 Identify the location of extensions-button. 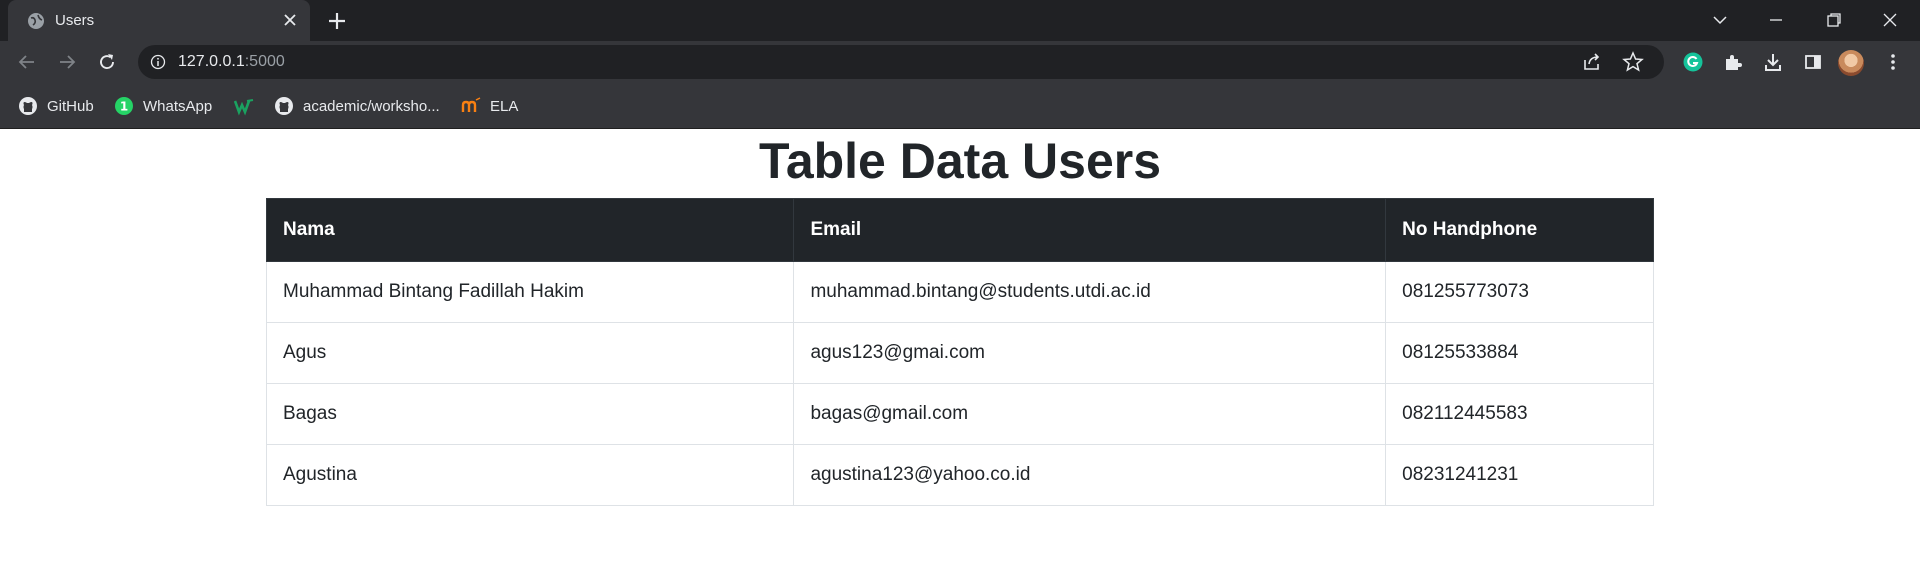
(1733, 62).